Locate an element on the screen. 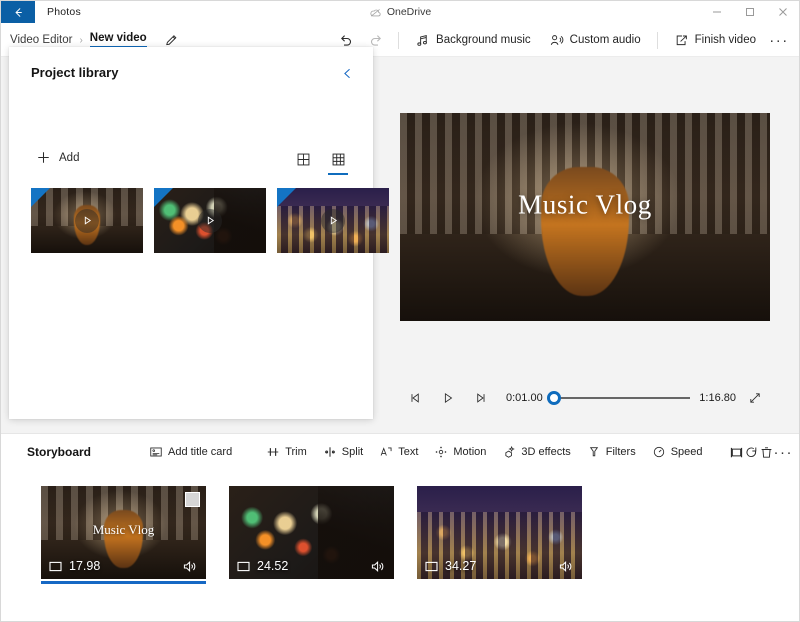 Image resolution: width=800 pixels, height=622 pixels. person-audio-icon is located at coordinates (556, 39).